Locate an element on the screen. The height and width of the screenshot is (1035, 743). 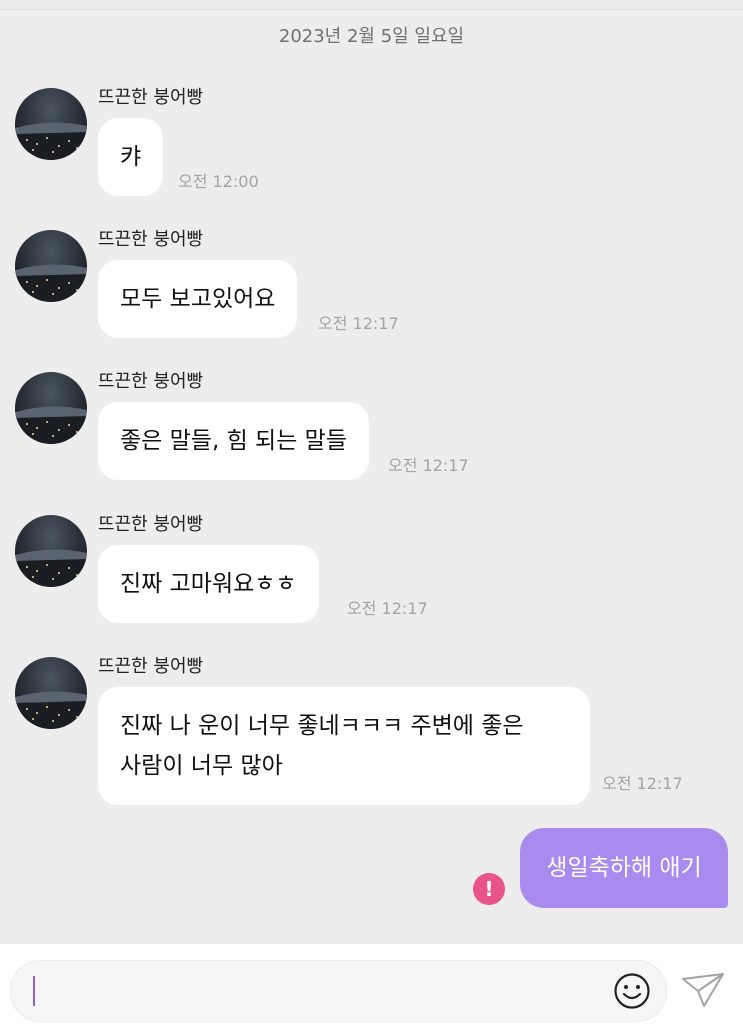
my-message-bubble: 생일축하해 애기 is located at coordinates (624, 868).